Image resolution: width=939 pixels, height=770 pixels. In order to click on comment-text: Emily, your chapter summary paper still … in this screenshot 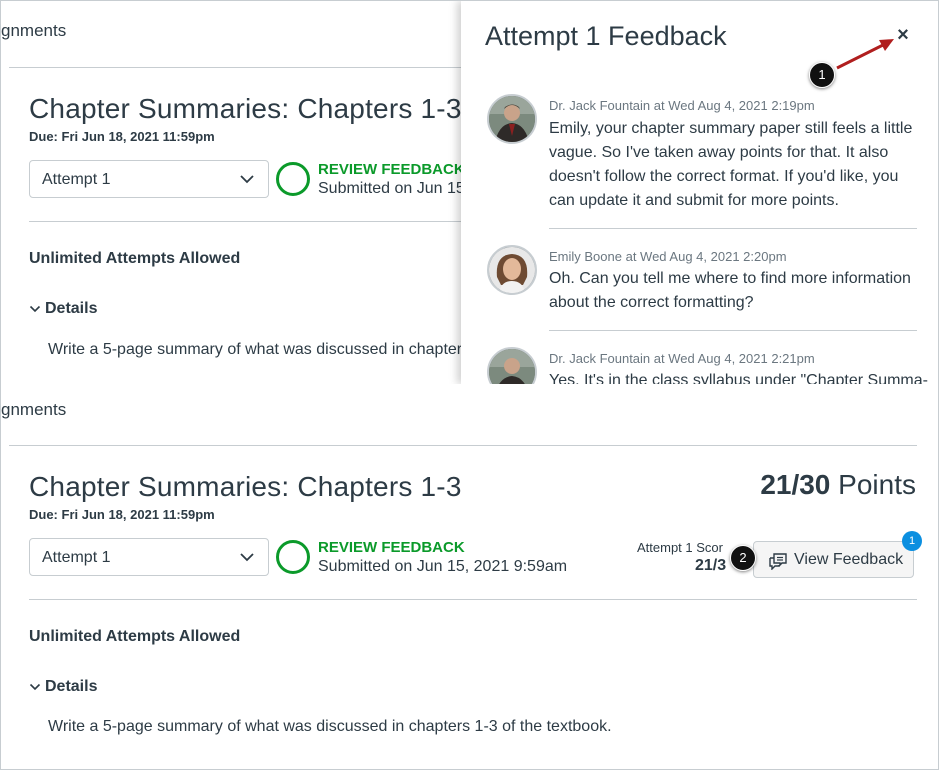, I will do `click(731, 164)`.